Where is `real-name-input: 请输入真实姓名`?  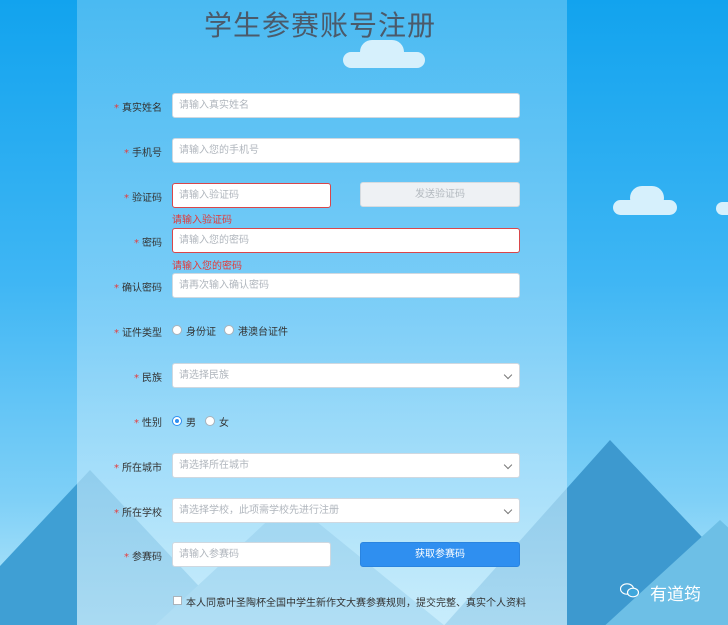
real-name-input: 请输入真实姓名 is located at coordinates (346, 105).